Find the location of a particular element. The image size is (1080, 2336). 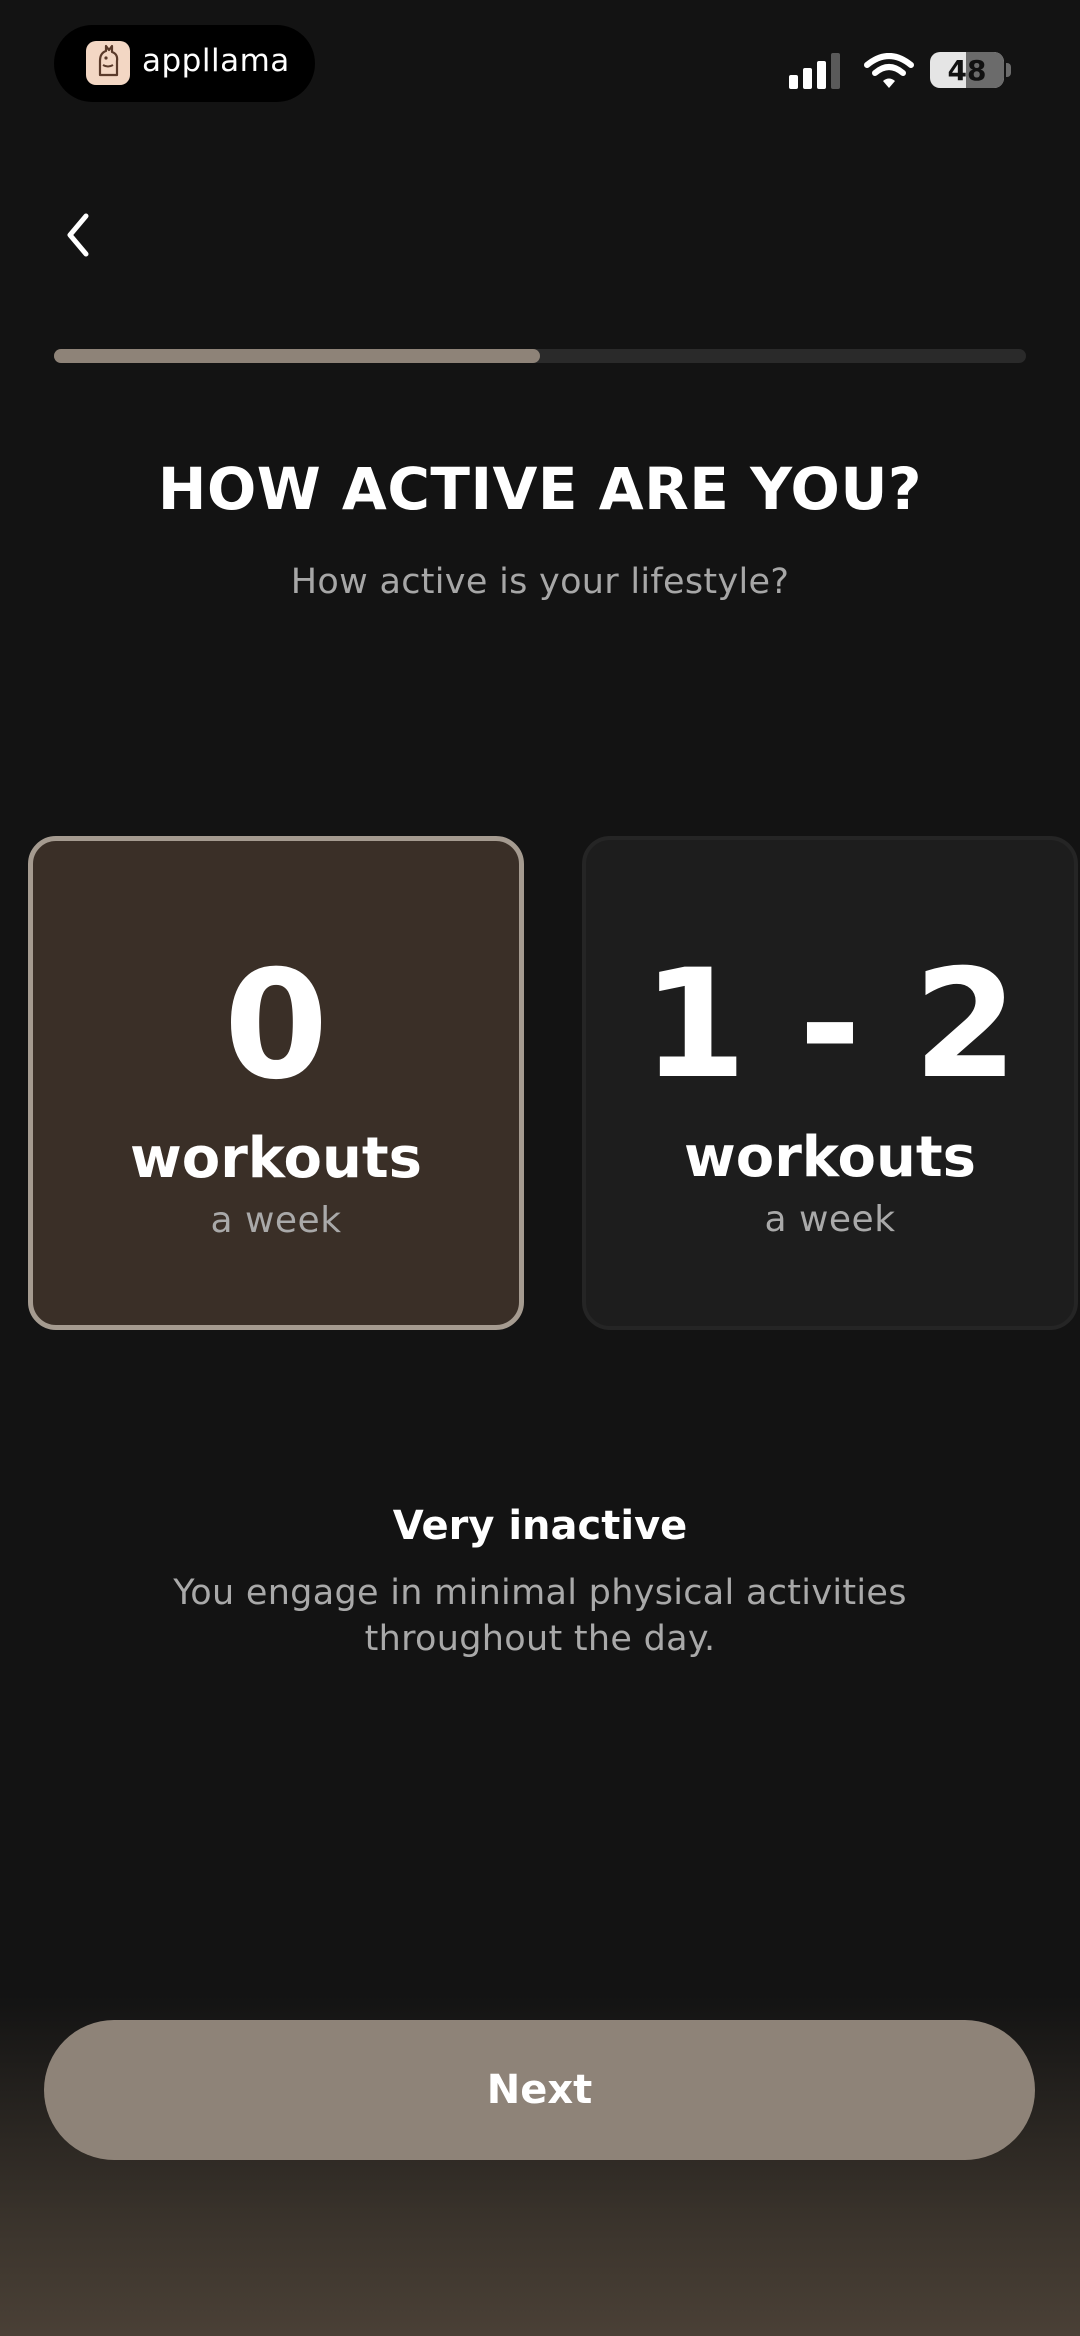

chevron-left-icon is located at coordinates (78, 235).